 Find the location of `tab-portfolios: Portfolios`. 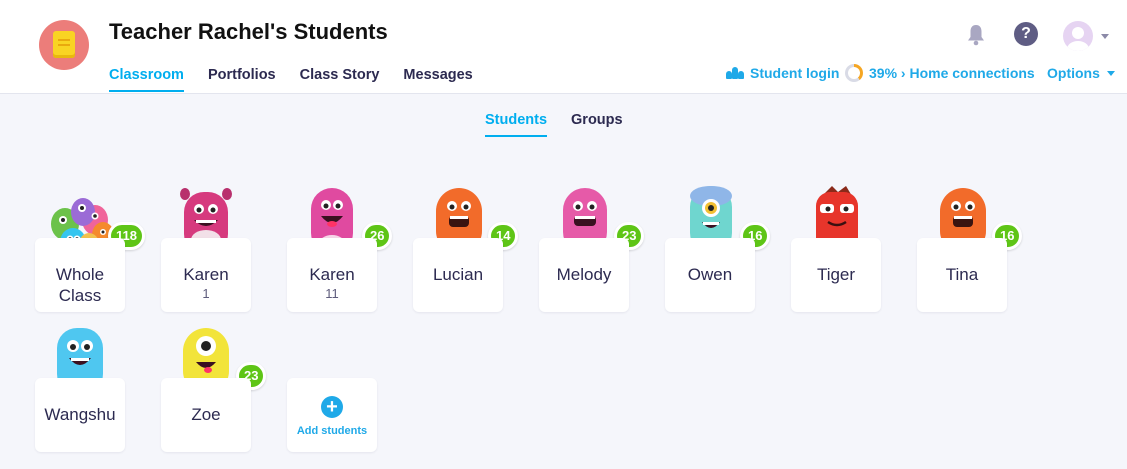

tab-portfolios: Portfolios is located at coordinates (242, 79).